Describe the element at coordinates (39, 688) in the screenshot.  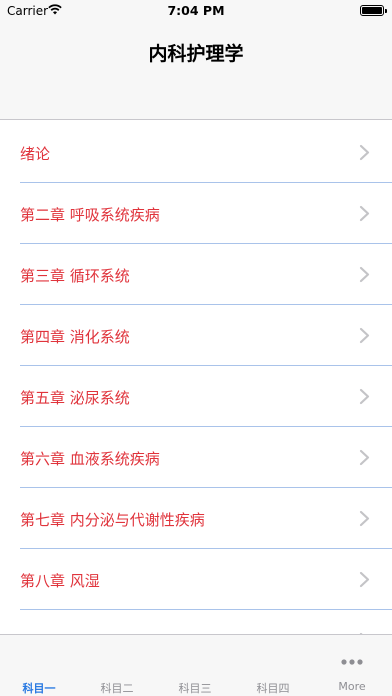
I see `tab-label: 科目一` at that location.